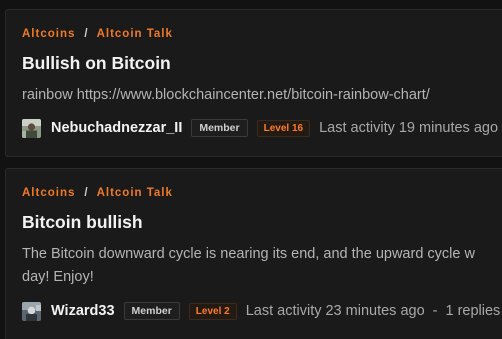 The image size is (502, 339). I want to click on post-excerpt-line: day! Enjoy!, so click(58, 277).